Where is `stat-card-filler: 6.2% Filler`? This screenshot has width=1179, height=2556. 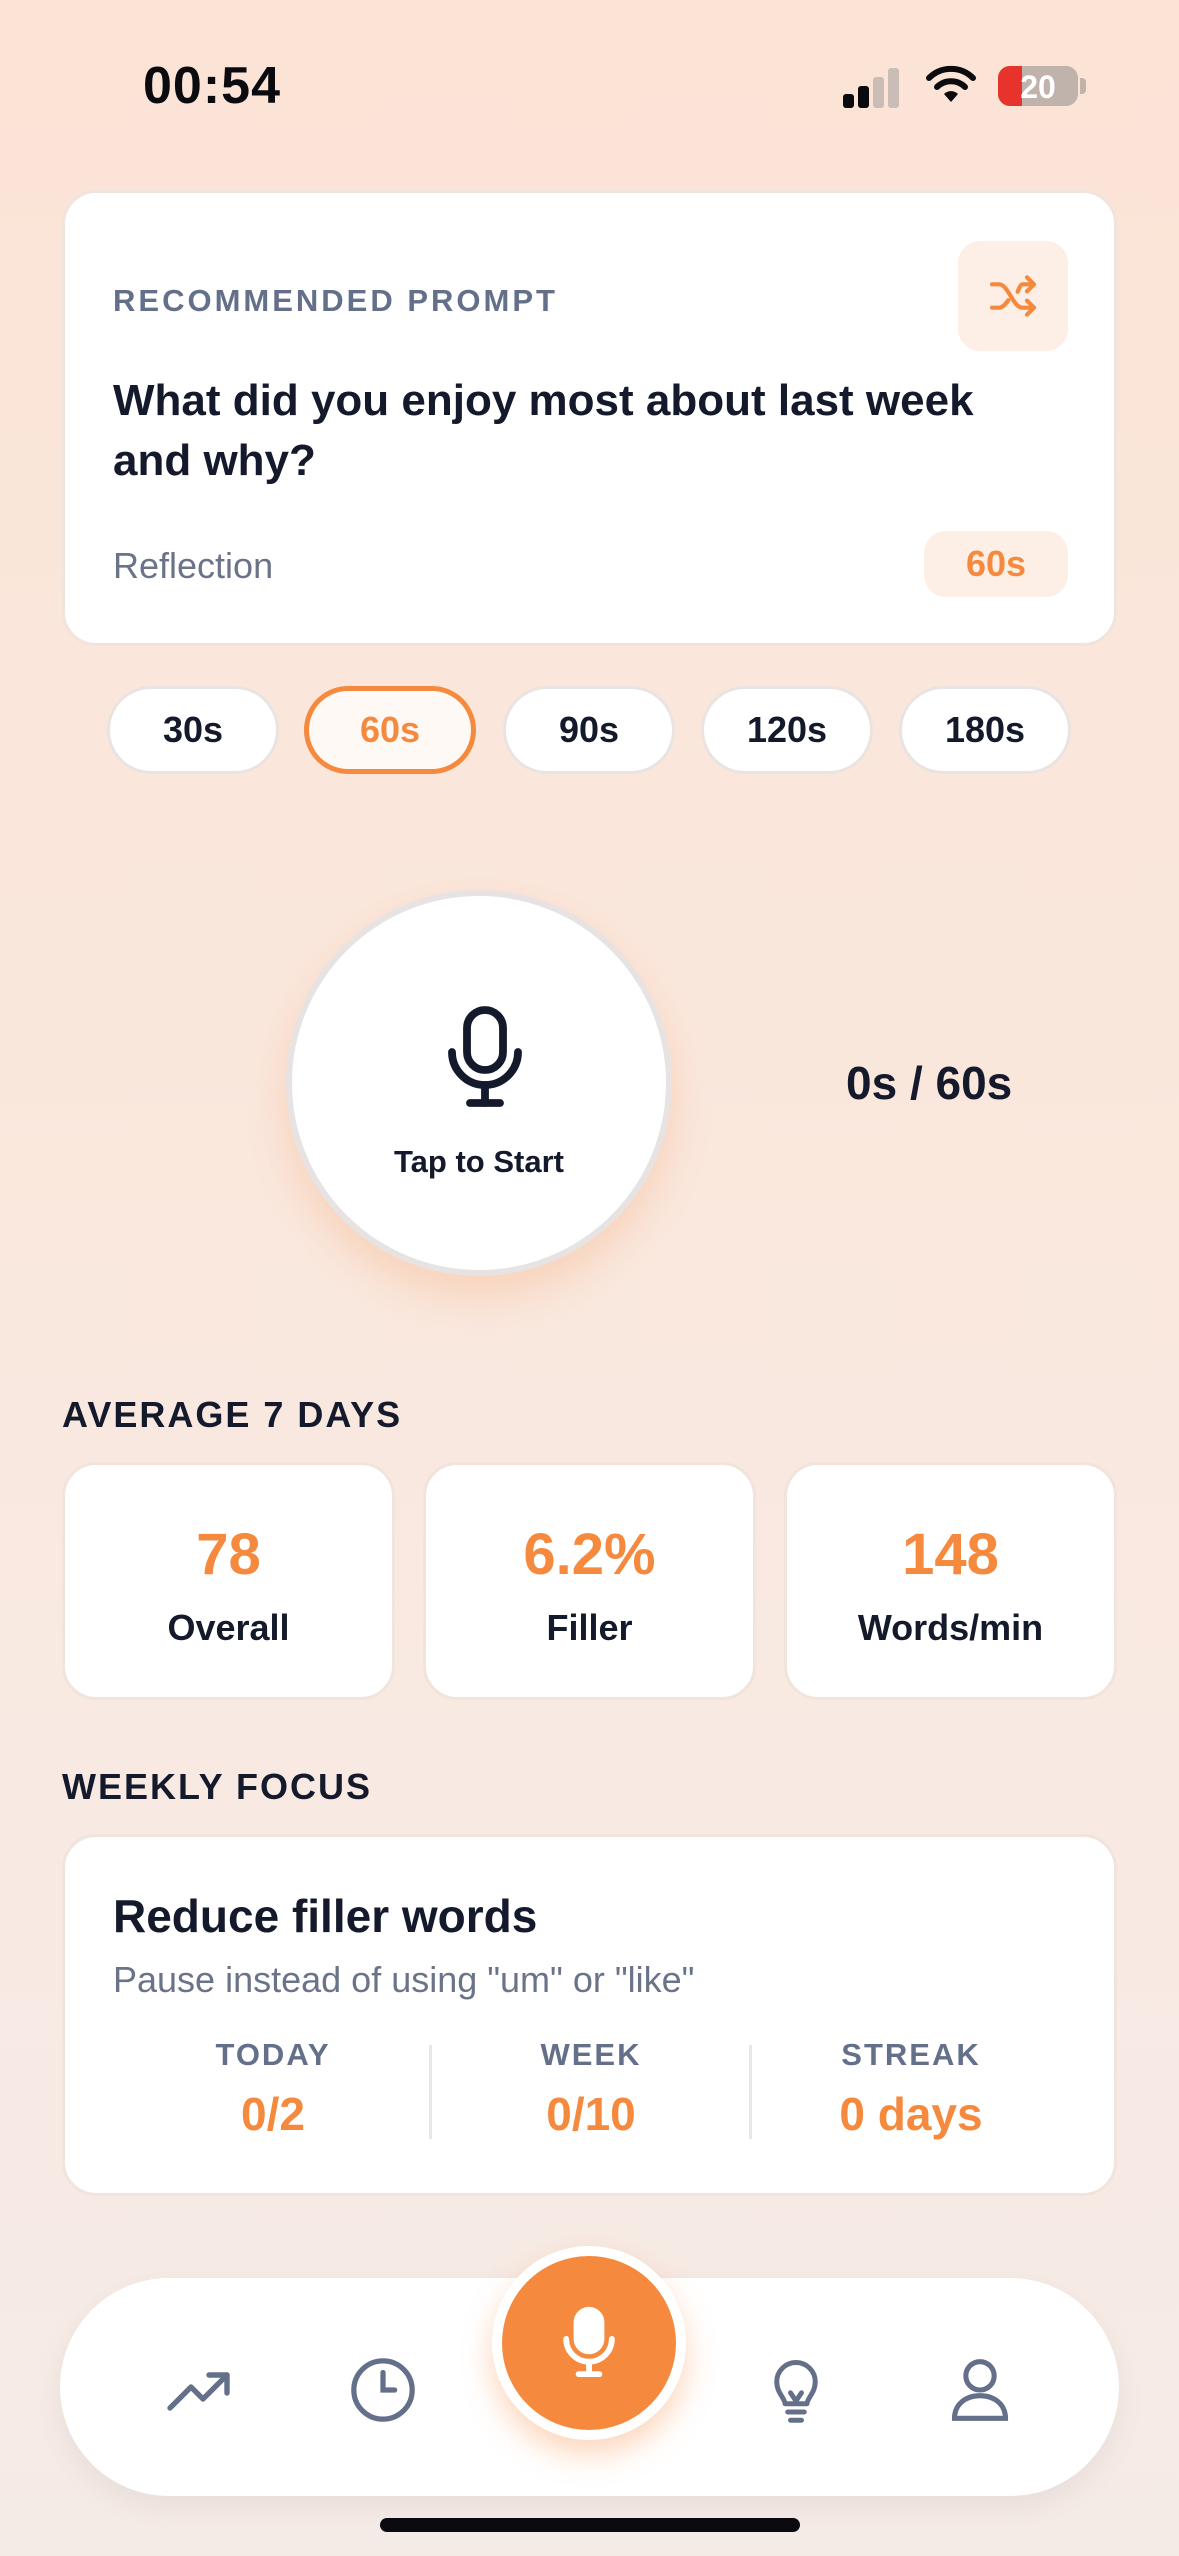 stat-card-filler: 6.2% Filler is located at coordinates (589, 1581).